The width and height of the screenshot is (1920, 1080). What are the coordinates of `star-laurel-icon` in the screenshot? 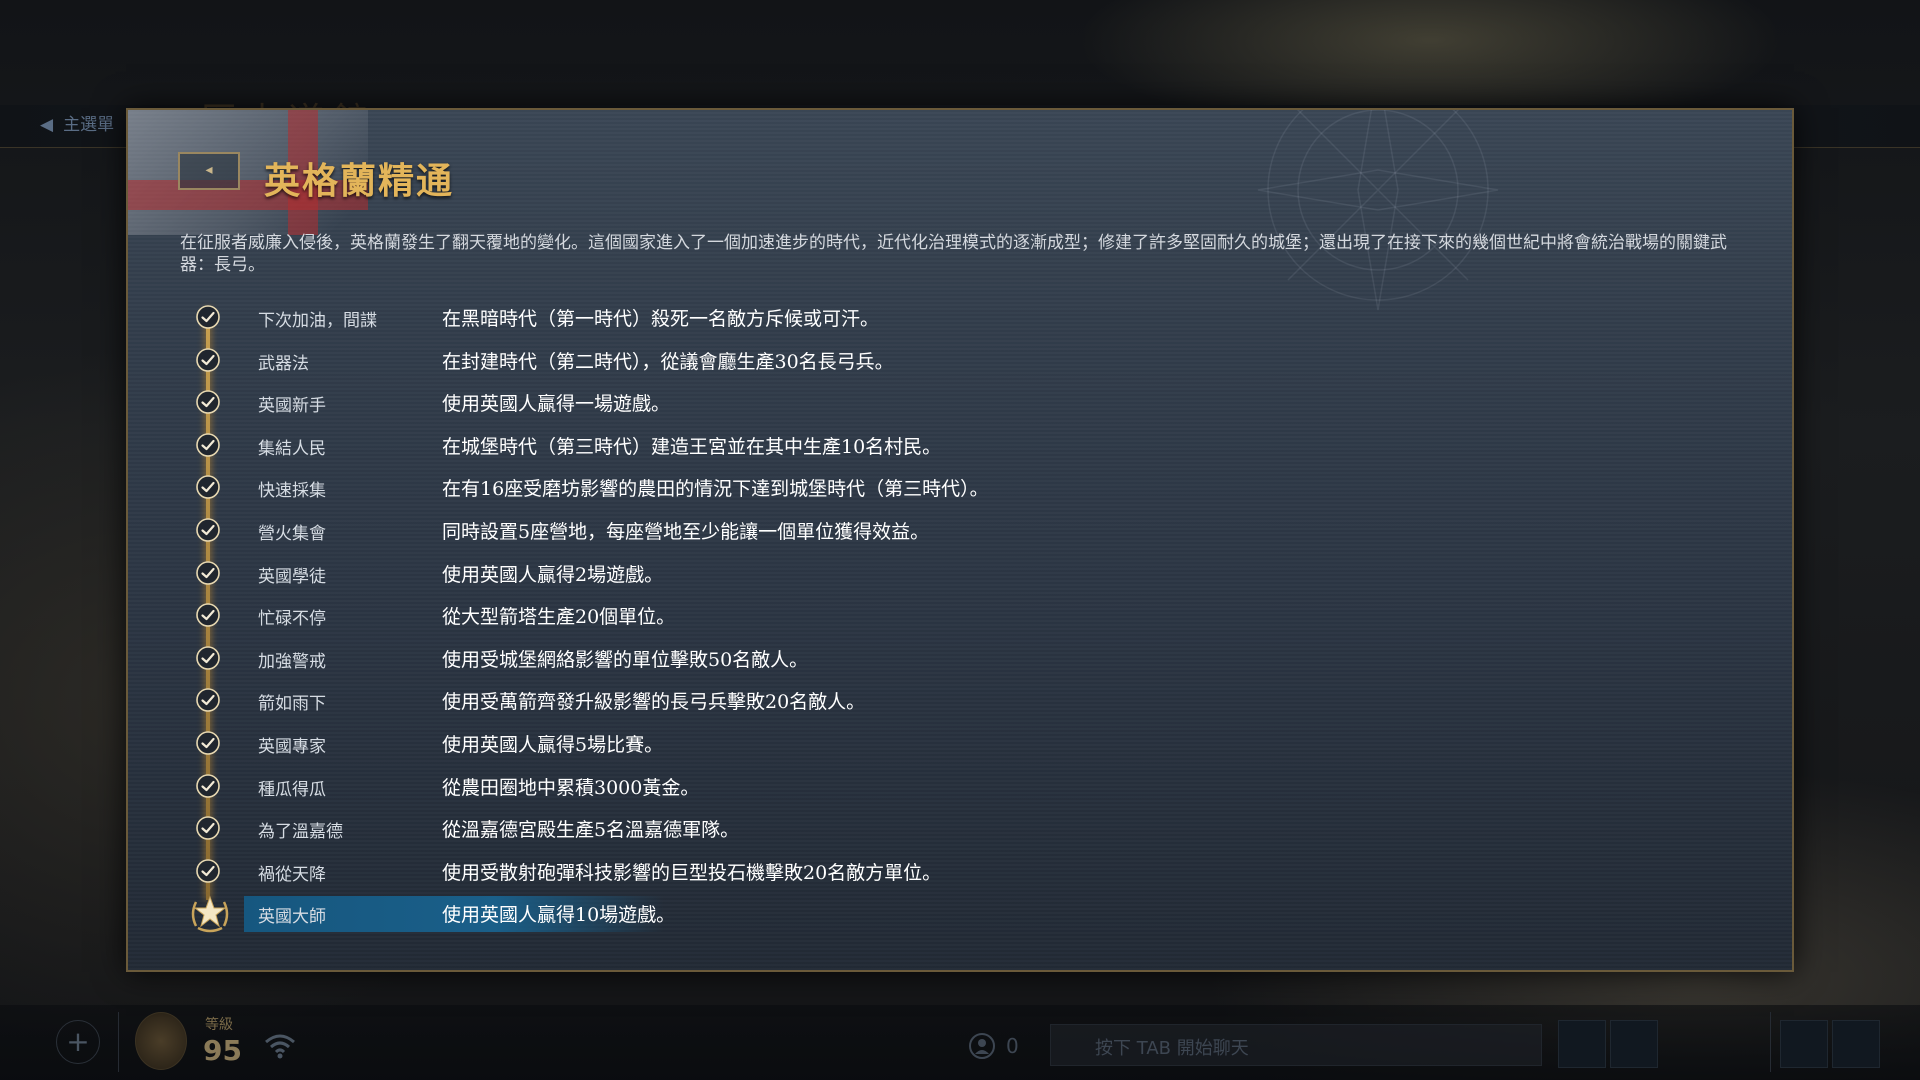 It's located at (210, 914).